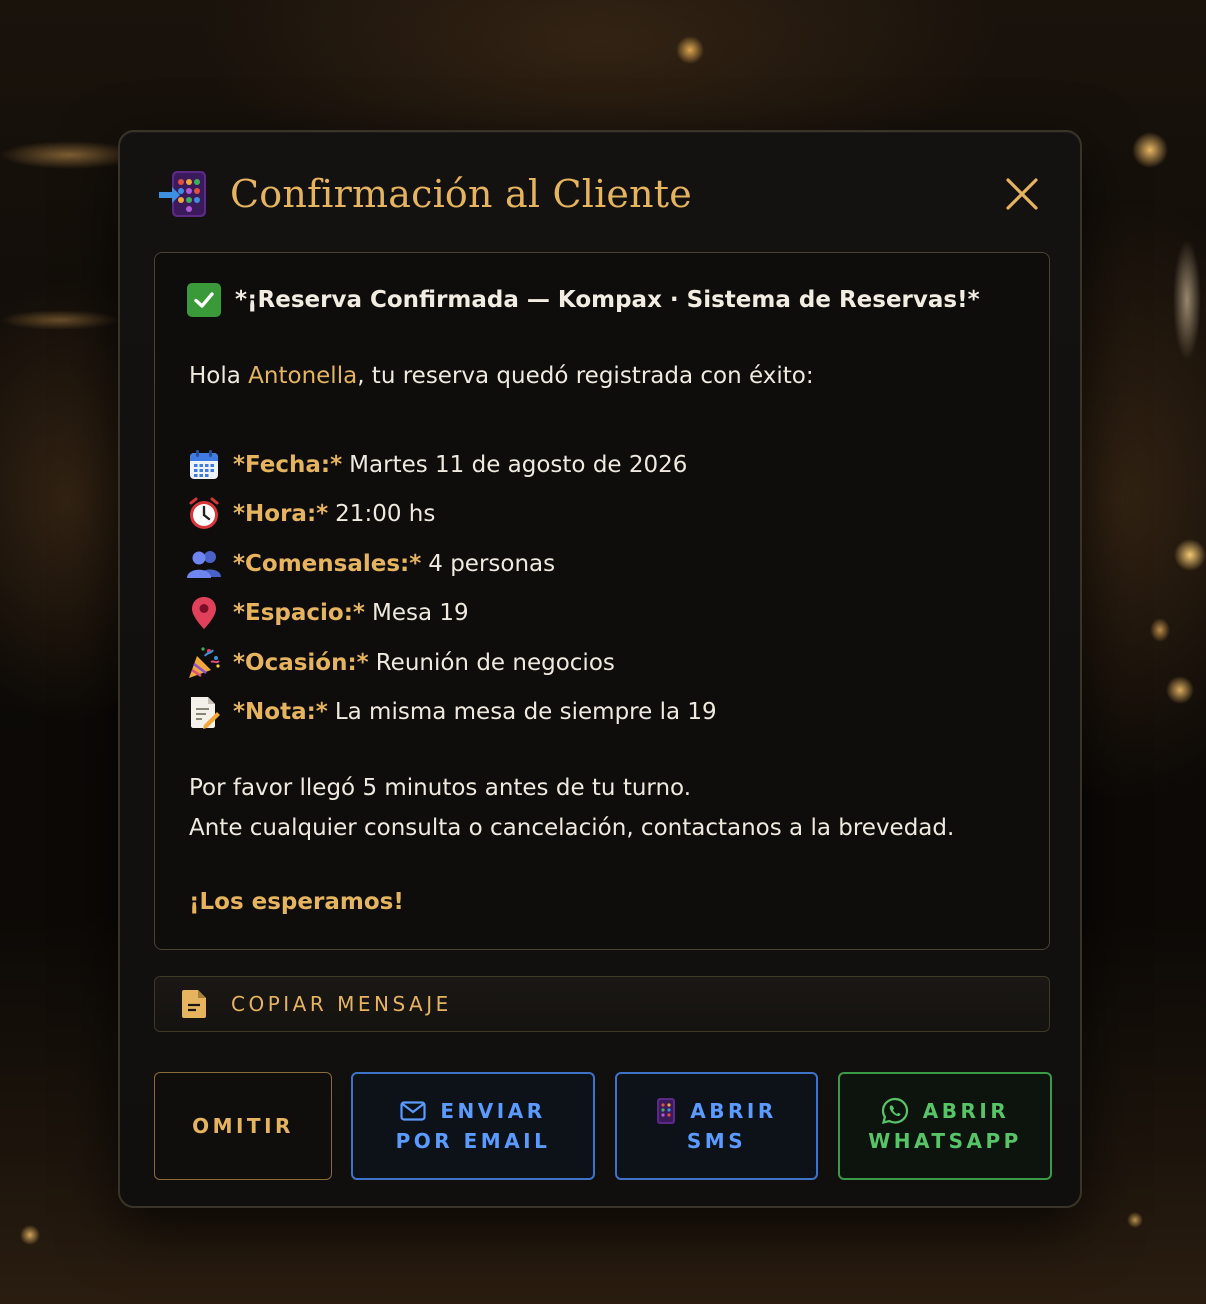 The image size is (1206, 1304). I want to click on modal-header: Confirmación al Cliente, so click(600, 194).